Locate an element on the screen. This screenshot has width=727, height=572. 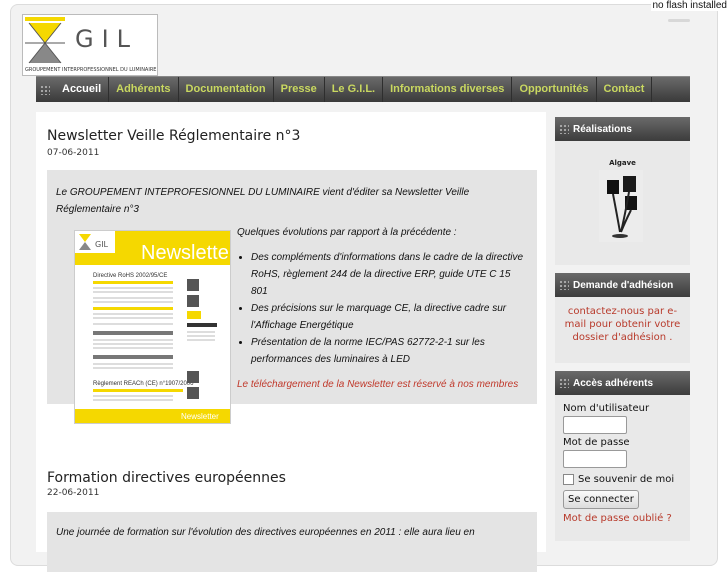
newsletter-cover-graphic: GIL Newsletter Directive RoHS 2002/95/CE is located at coordinates (152, 327).